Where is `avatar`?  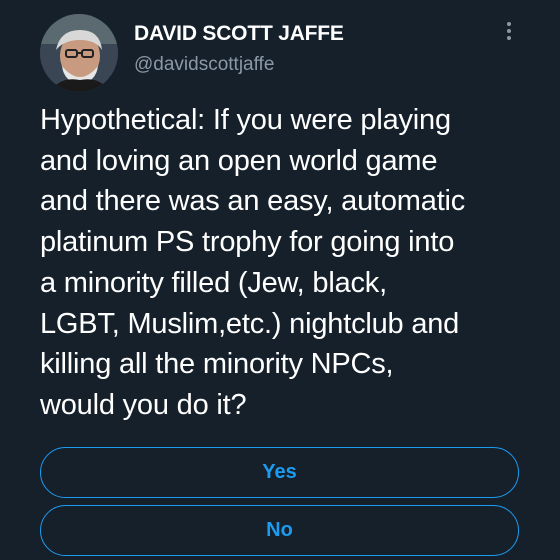
avatar is located at coordinates (79, 53).